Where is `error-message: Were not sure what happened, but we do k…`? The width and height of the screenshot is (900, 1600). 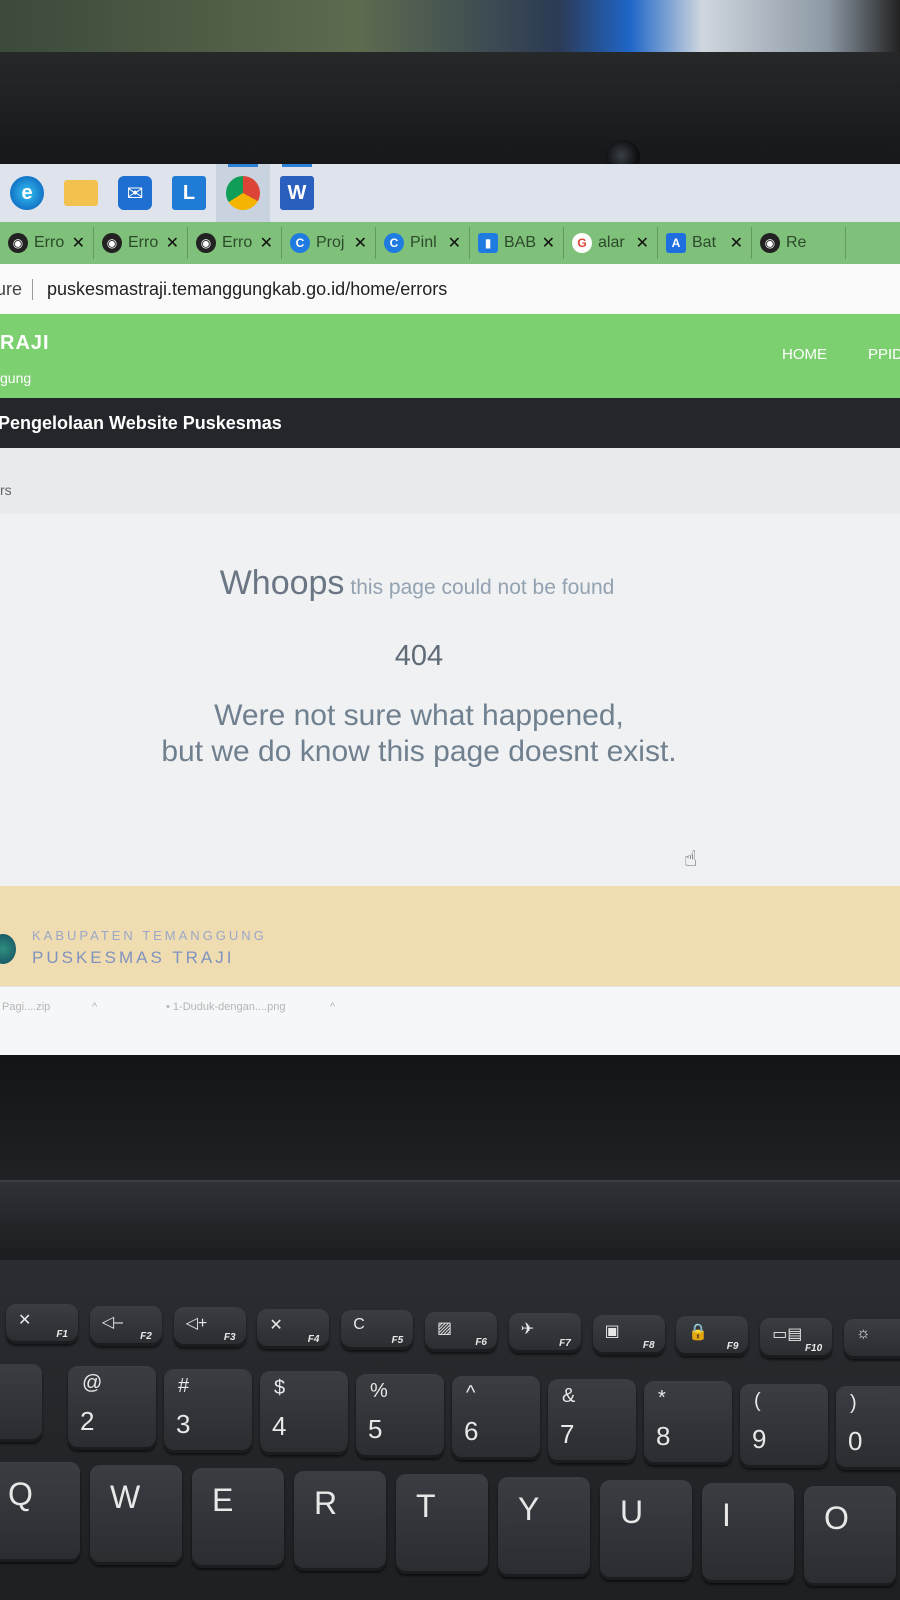 error-message: Were not sure what happened, but we do k… is located at coordinates (419, 734).